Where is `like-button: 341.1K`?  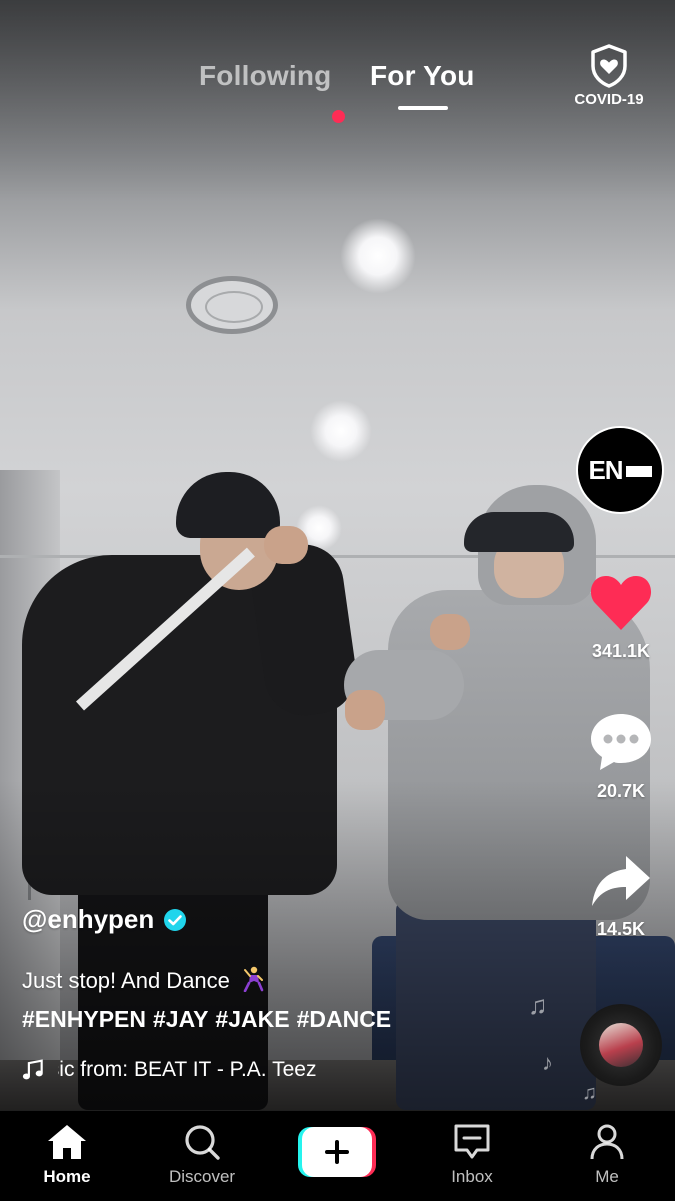 like-button: 341.1K is located at coordinates (621, 617).